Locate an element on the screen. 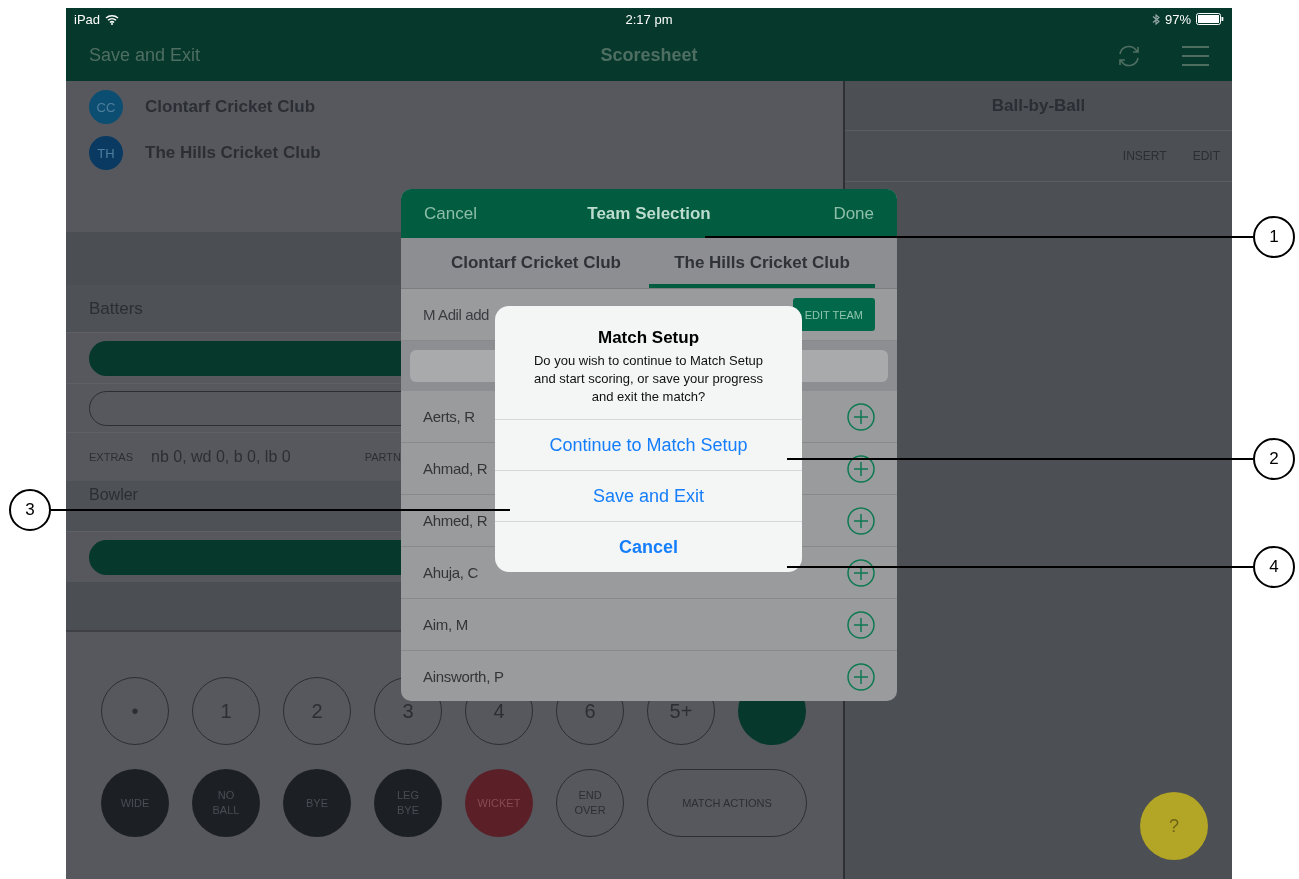 This screenshot has height=879, width=1299. player-name: Aerts, R is located at coordinates (449, 416).